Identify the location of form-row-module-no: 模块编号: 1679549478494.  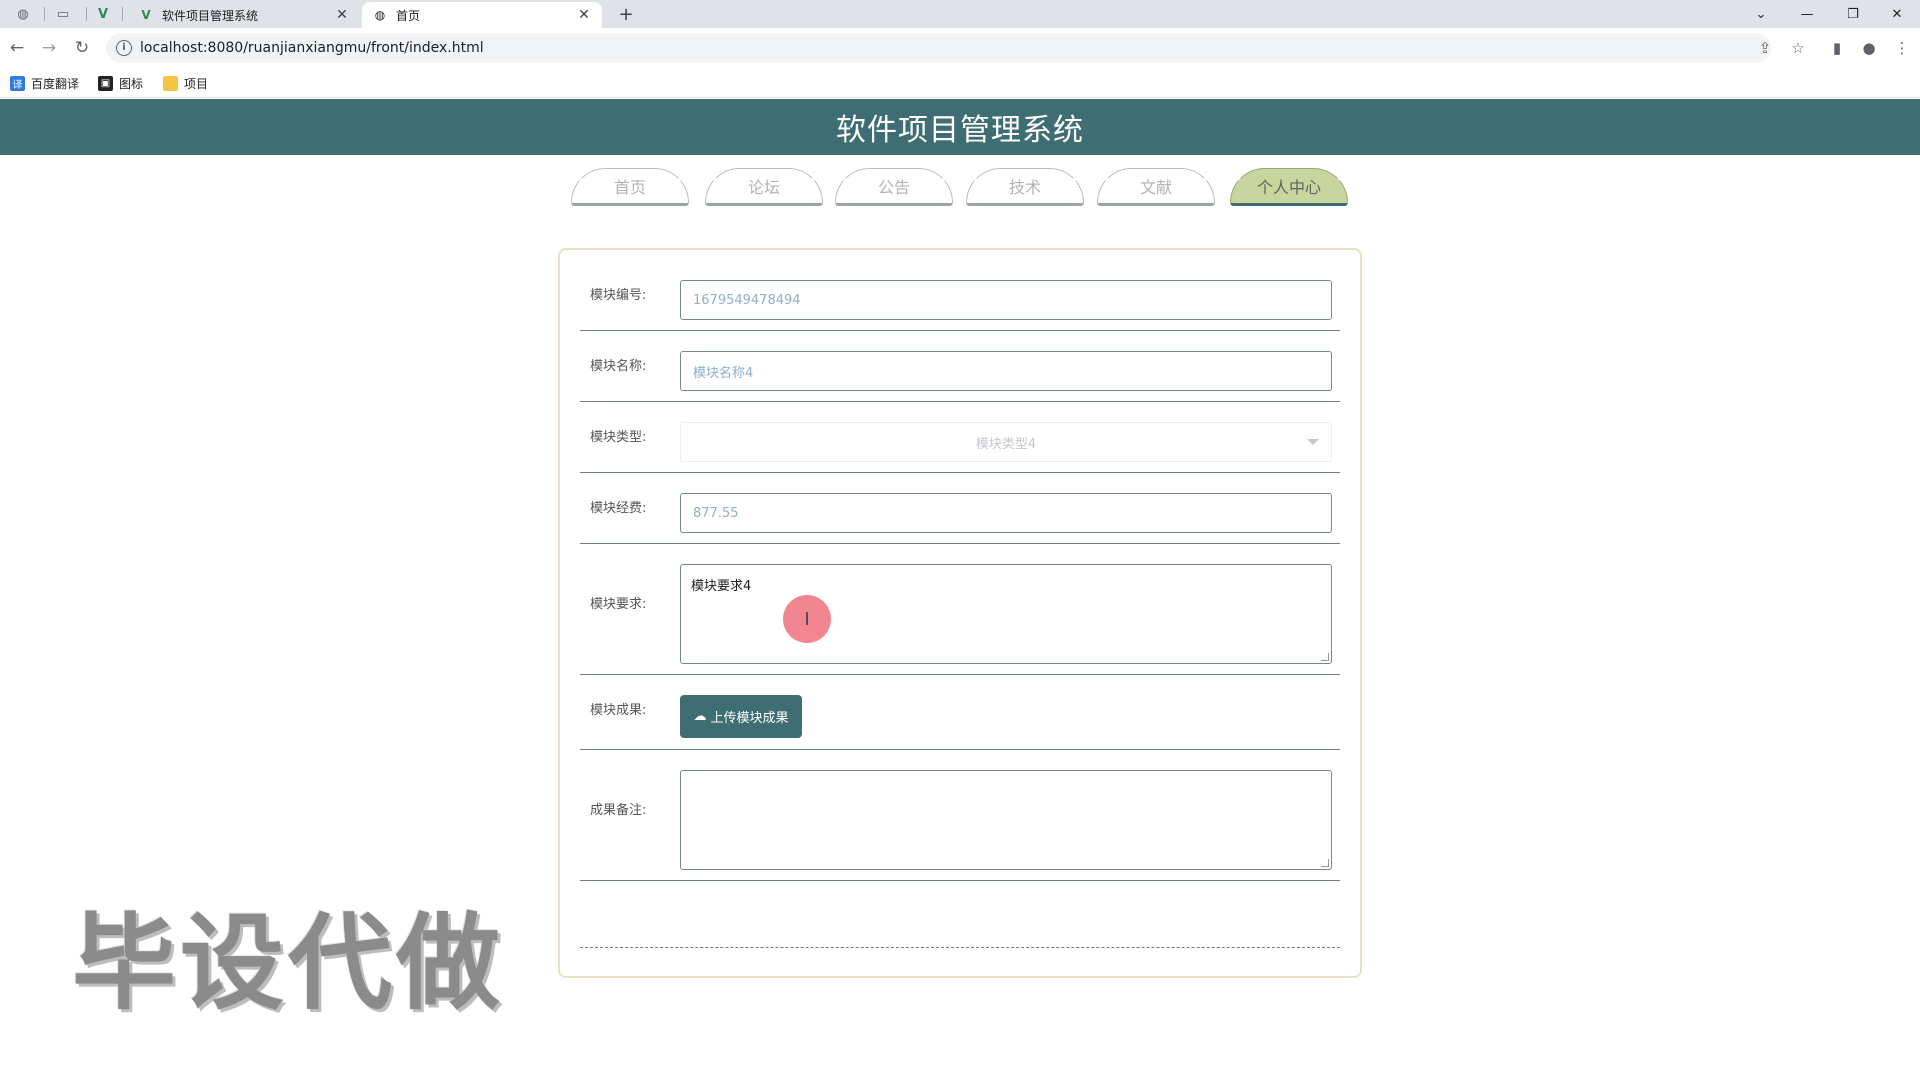
(960, 295).